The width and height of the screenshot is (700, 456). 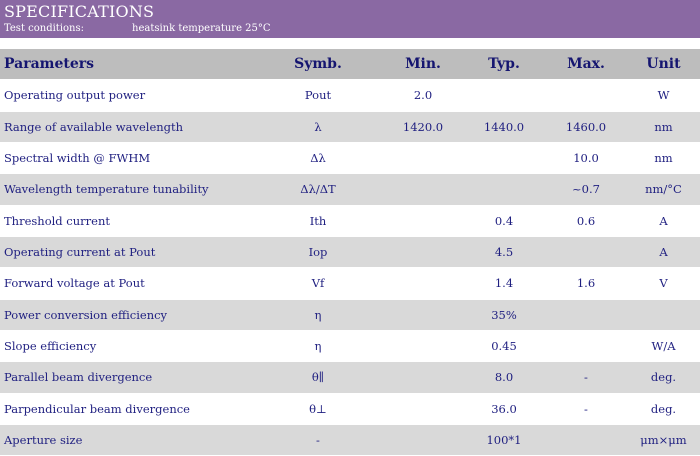 What do you see at coordinates (586, 127) in the screenshot?
I see `max-cell: 1460.0` at bounding box center [586, 127].